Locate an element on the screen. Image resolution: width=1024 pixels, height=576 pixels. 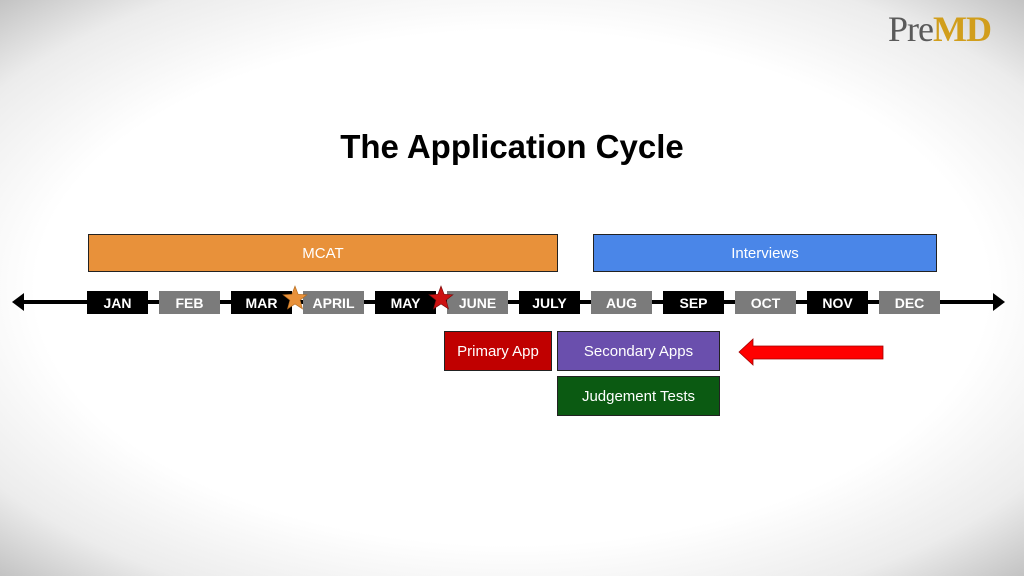
month-june: JUNE is located at coordinates (477, 302).